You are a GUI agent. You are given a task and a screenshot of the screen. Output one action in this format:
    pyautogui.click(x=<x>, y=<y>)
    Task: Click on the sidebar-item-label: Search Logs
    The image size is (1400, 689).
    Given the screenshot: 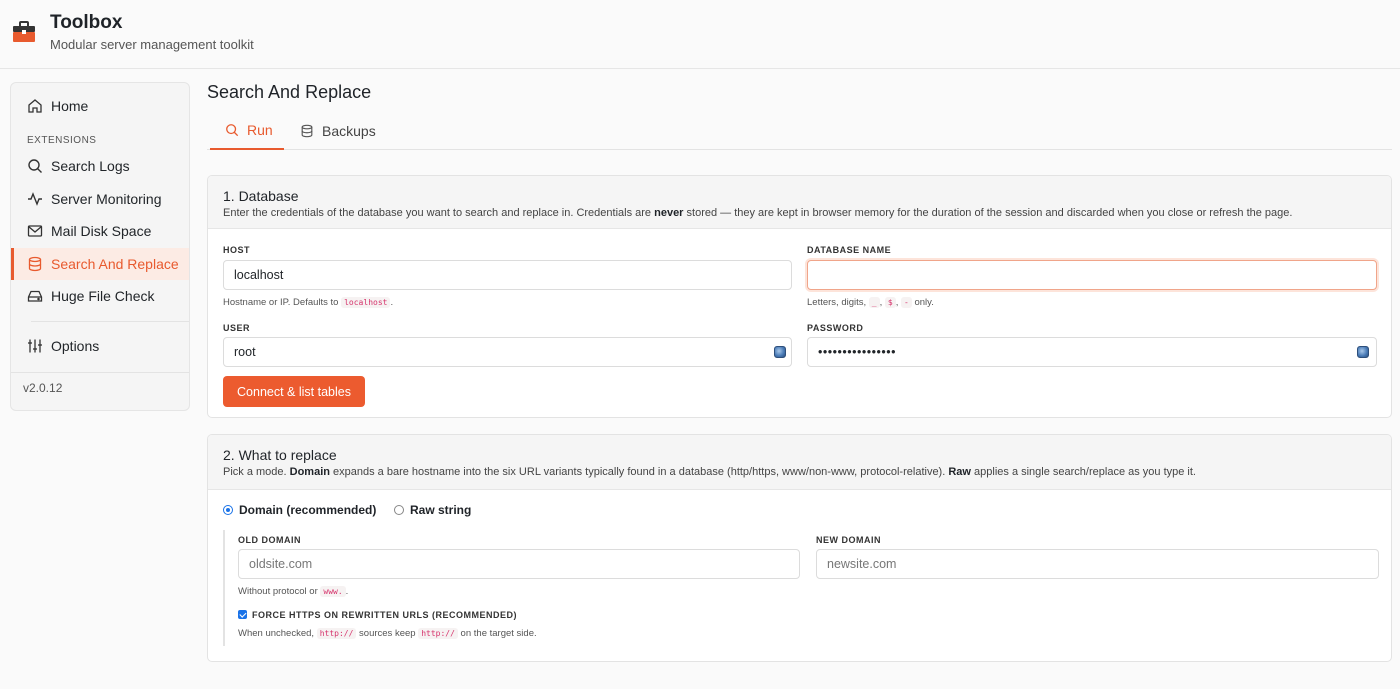 What is the action you would take?
    pyautogui.click(x=90, y=166)
    